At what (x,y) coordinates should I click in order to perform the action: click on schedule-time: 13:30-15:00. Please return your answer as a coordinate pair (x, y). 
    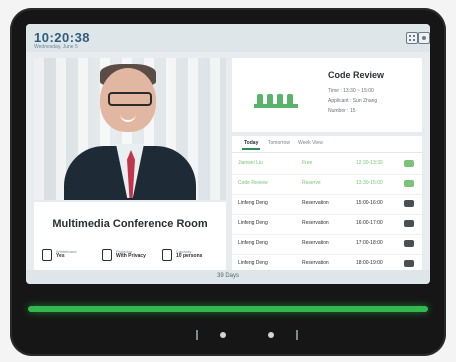
    Looking at the image, I should click on (369, 183).